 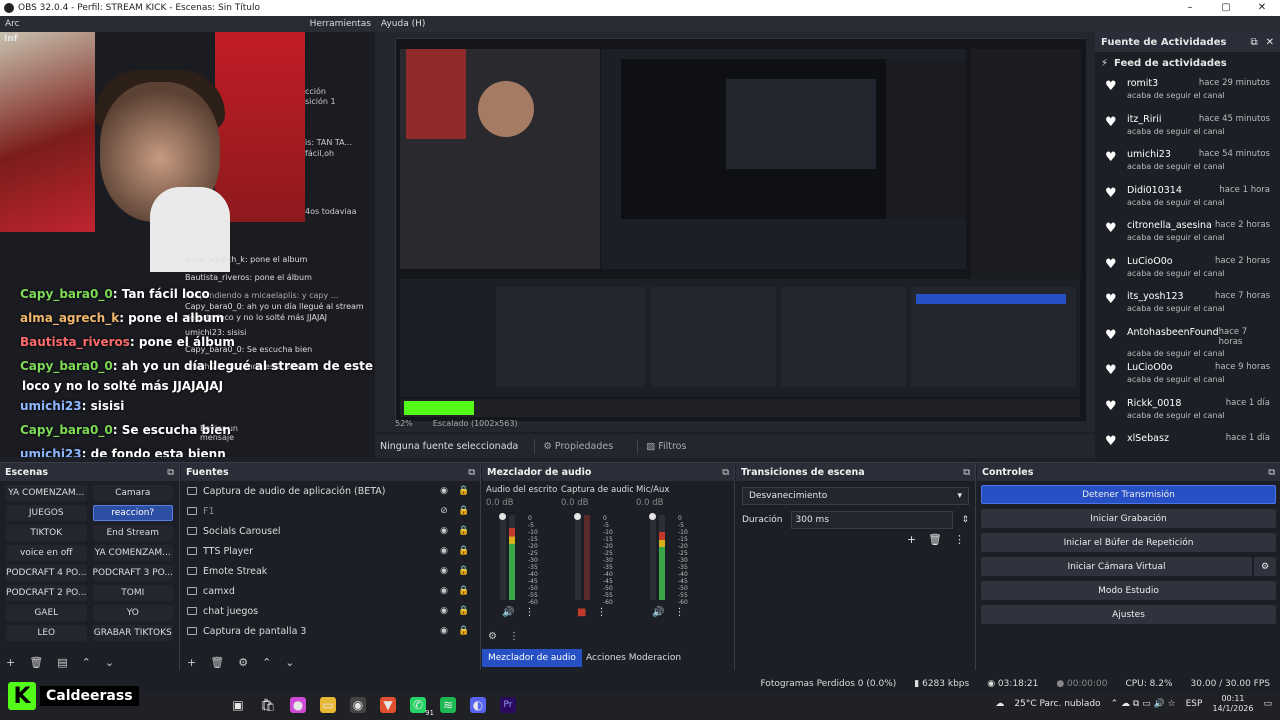 I want to click on scene-item: TIKTOK, so click(x=46, y=533).